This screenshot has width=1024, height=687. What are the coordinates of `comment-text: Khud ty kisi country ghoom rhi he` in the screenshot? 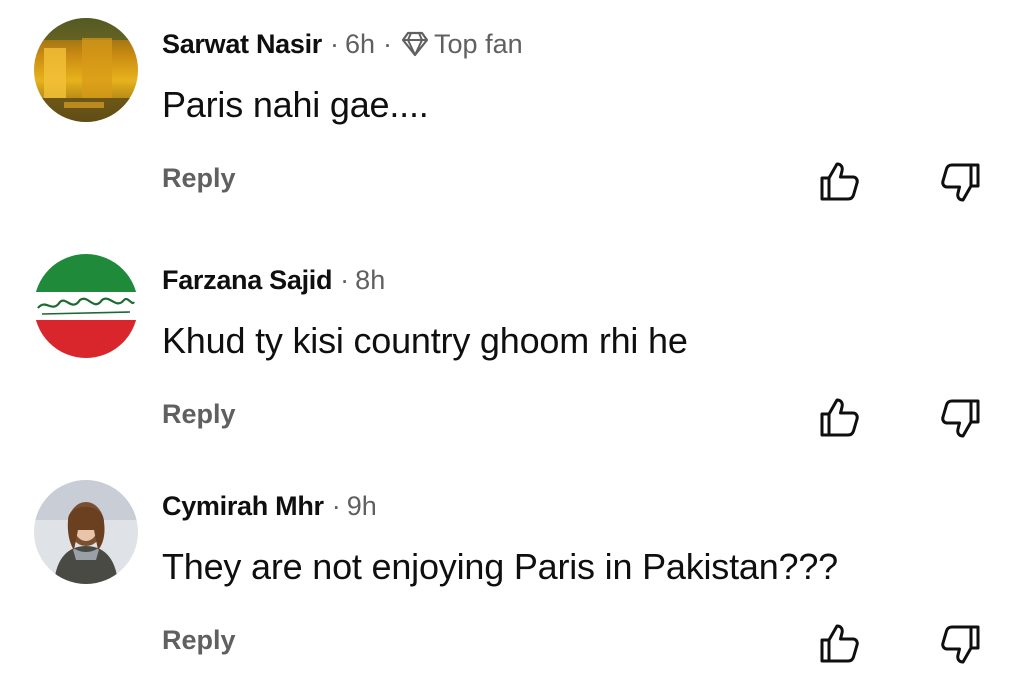 It's located at (425, 340).